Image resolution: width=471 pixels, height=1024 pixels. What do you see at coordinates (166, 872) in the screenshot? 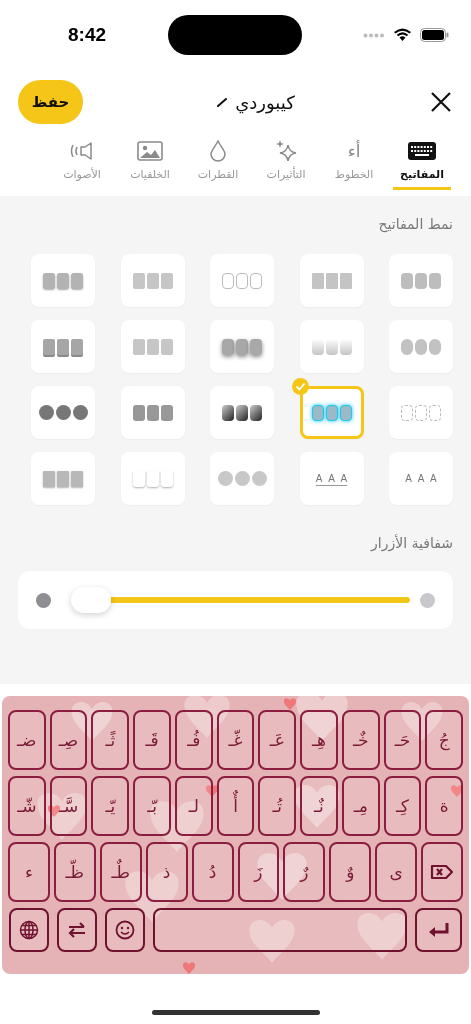
I see `key: ذ` at bounding box center [166, 872].